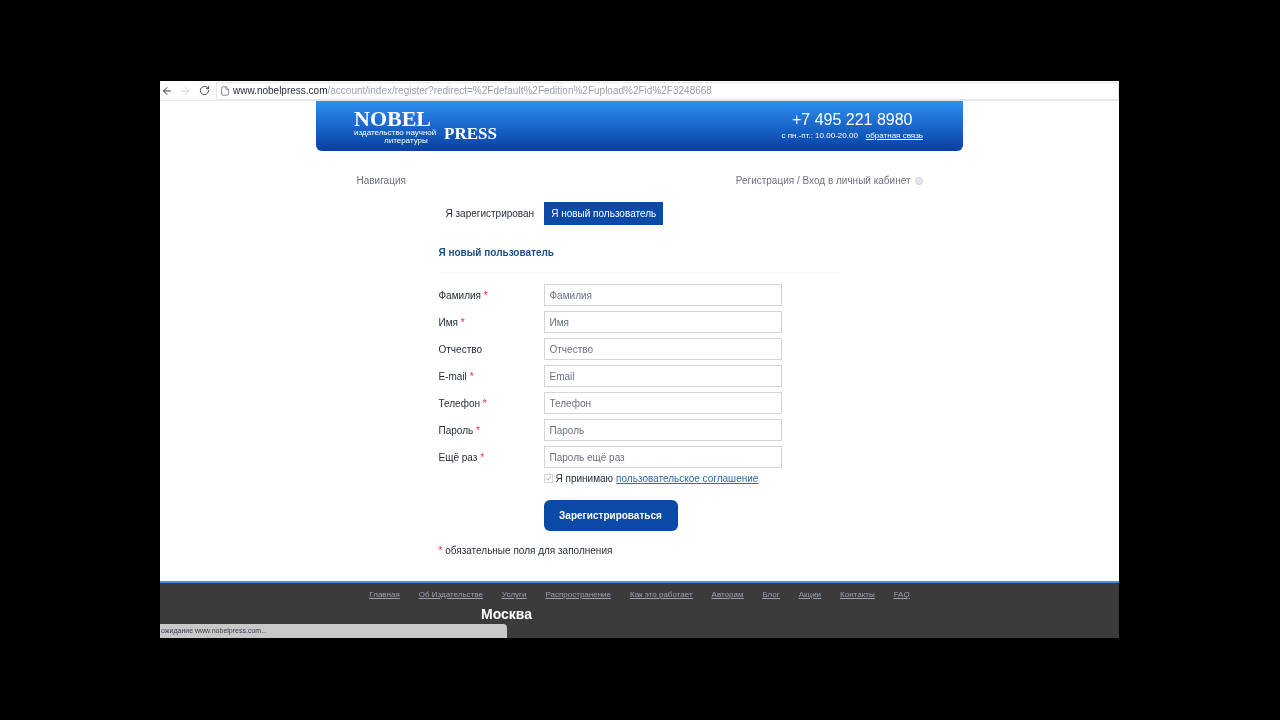 Image resolution: width=1280 pixels, height=720 pixels. Describe the element at coordinates (225, 90) in the screenshot. I see `page-icon` at that location.